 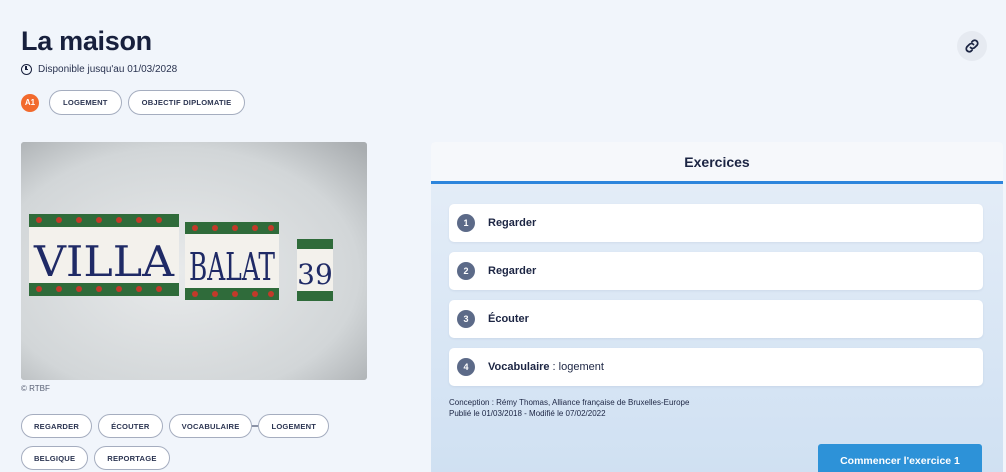 I want to click on availability: Disponible jusqu'au 01/03/2028, so click(x=99, y=69).